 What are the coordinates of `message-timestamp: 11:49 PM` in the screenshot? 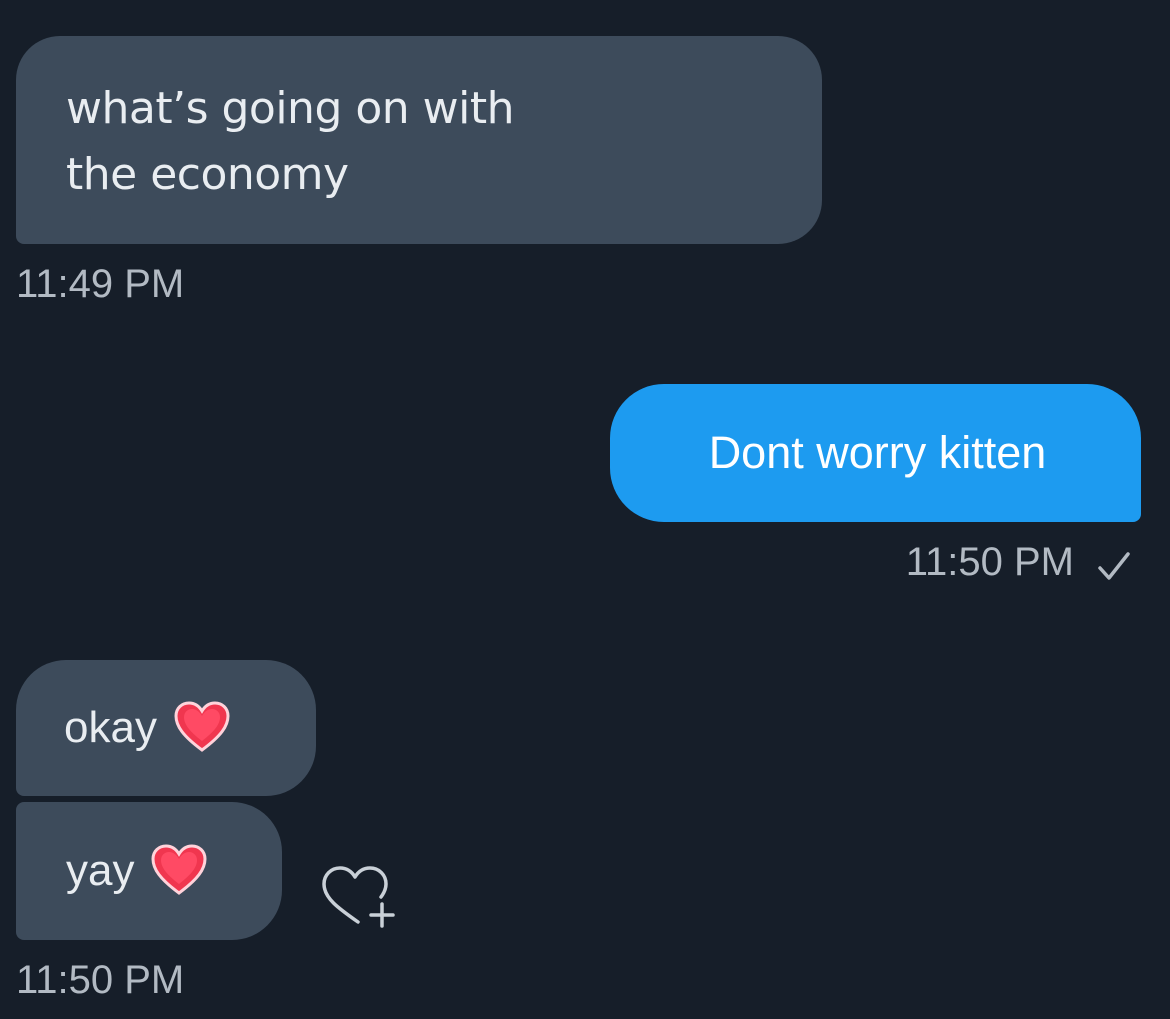 It's located at (100, 284).